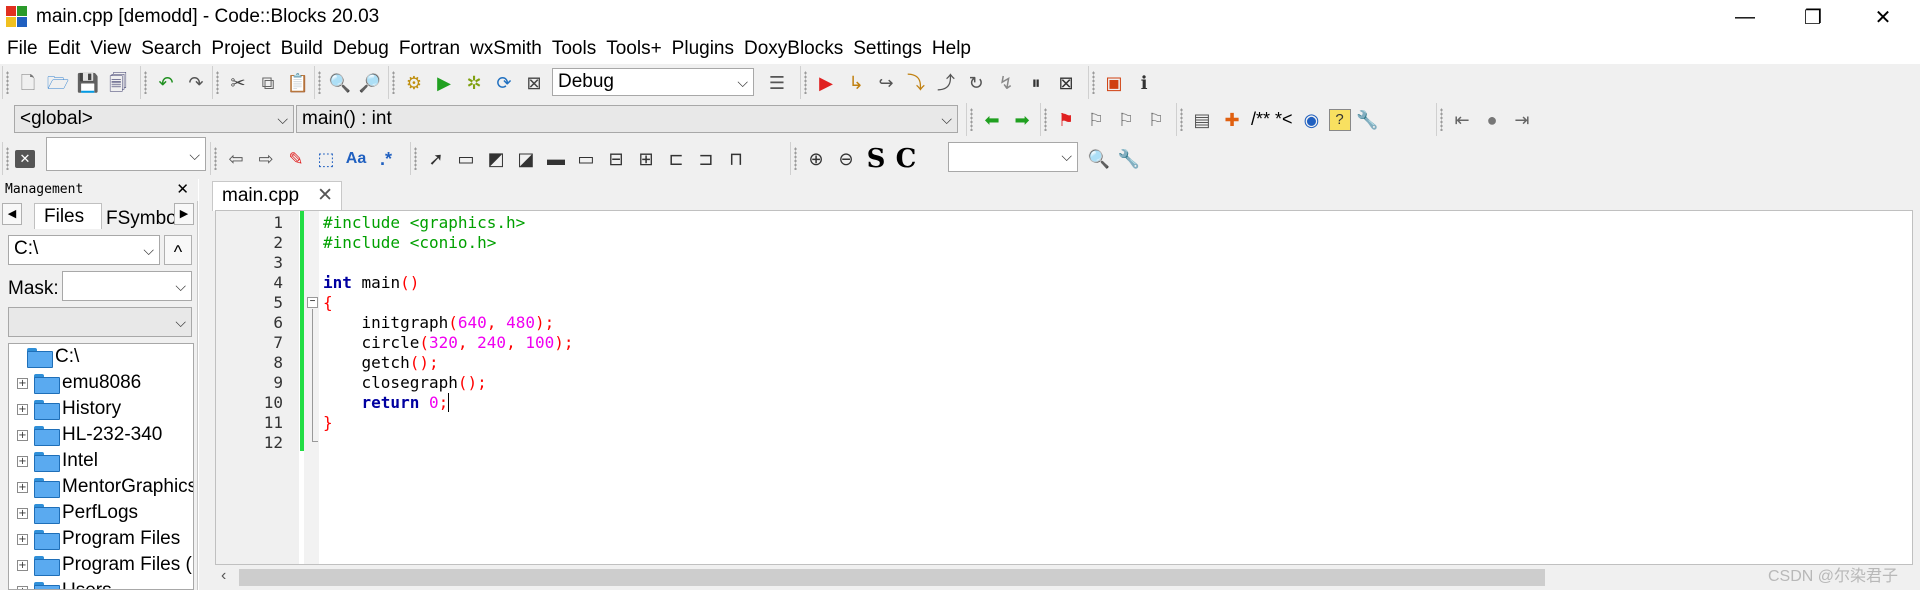 The image size is (1920, 590). Describe the element at coordinates (1745, 17) in the screenshot. I see `minimize-button: —` at that location.